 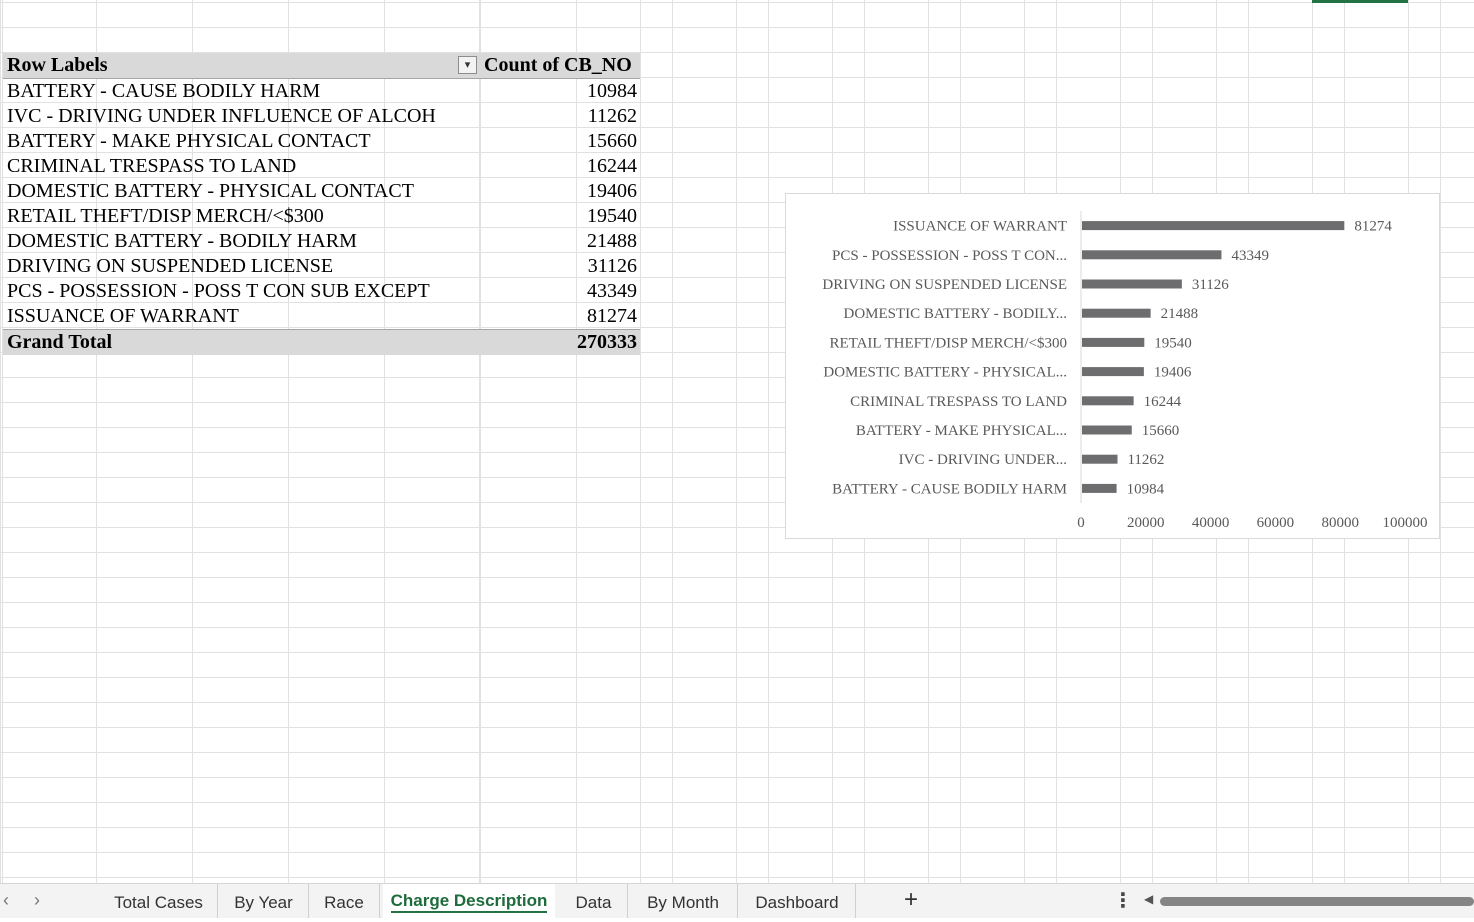 What do you see at coordinates (1148, 899) in the screenshot?
I see `scroll-left-arrow-icon: ◀` at bounding box center [1148, 899].